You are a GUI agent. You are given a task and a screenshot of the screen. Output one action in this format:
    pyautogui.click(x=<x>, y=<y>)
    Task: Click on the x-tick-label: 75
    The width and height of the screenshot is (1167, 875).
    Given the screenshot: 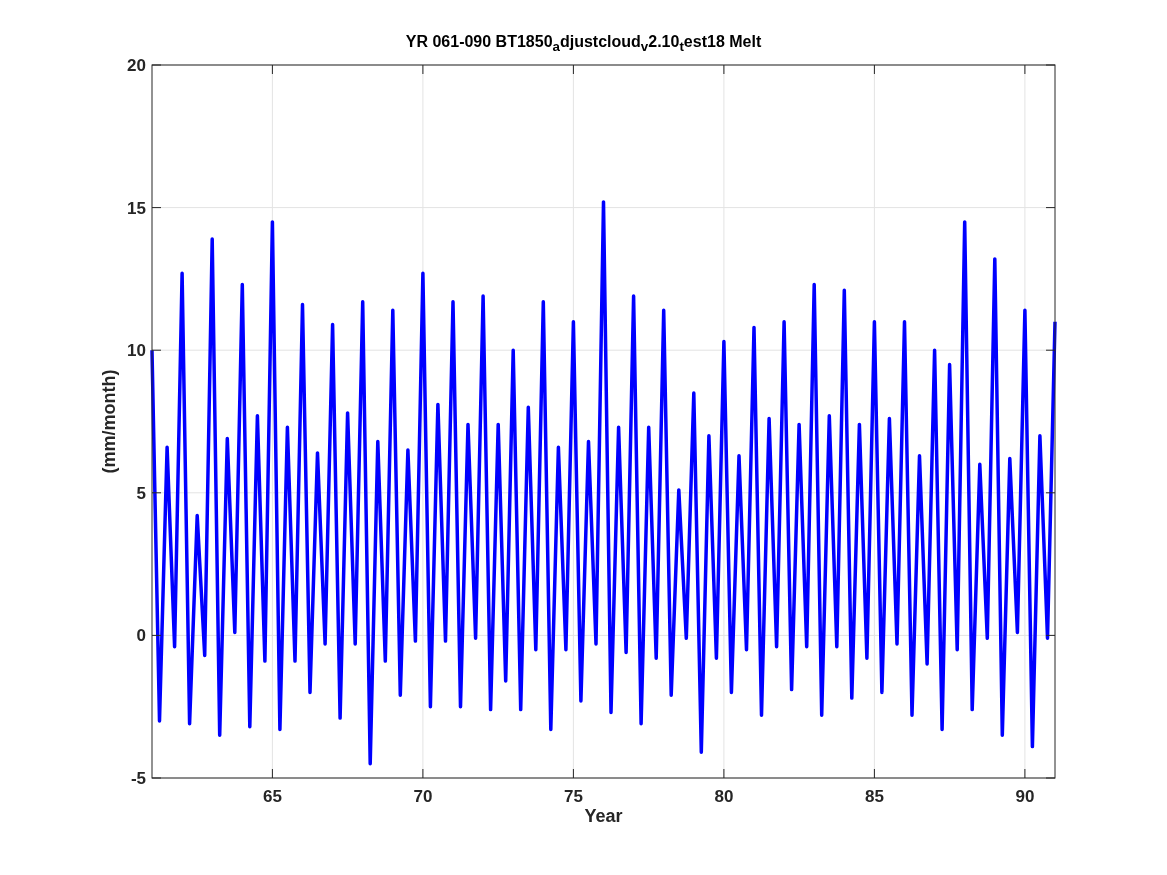 What is the action you would take?
    pyautogui.click(x=573, y=796)
    